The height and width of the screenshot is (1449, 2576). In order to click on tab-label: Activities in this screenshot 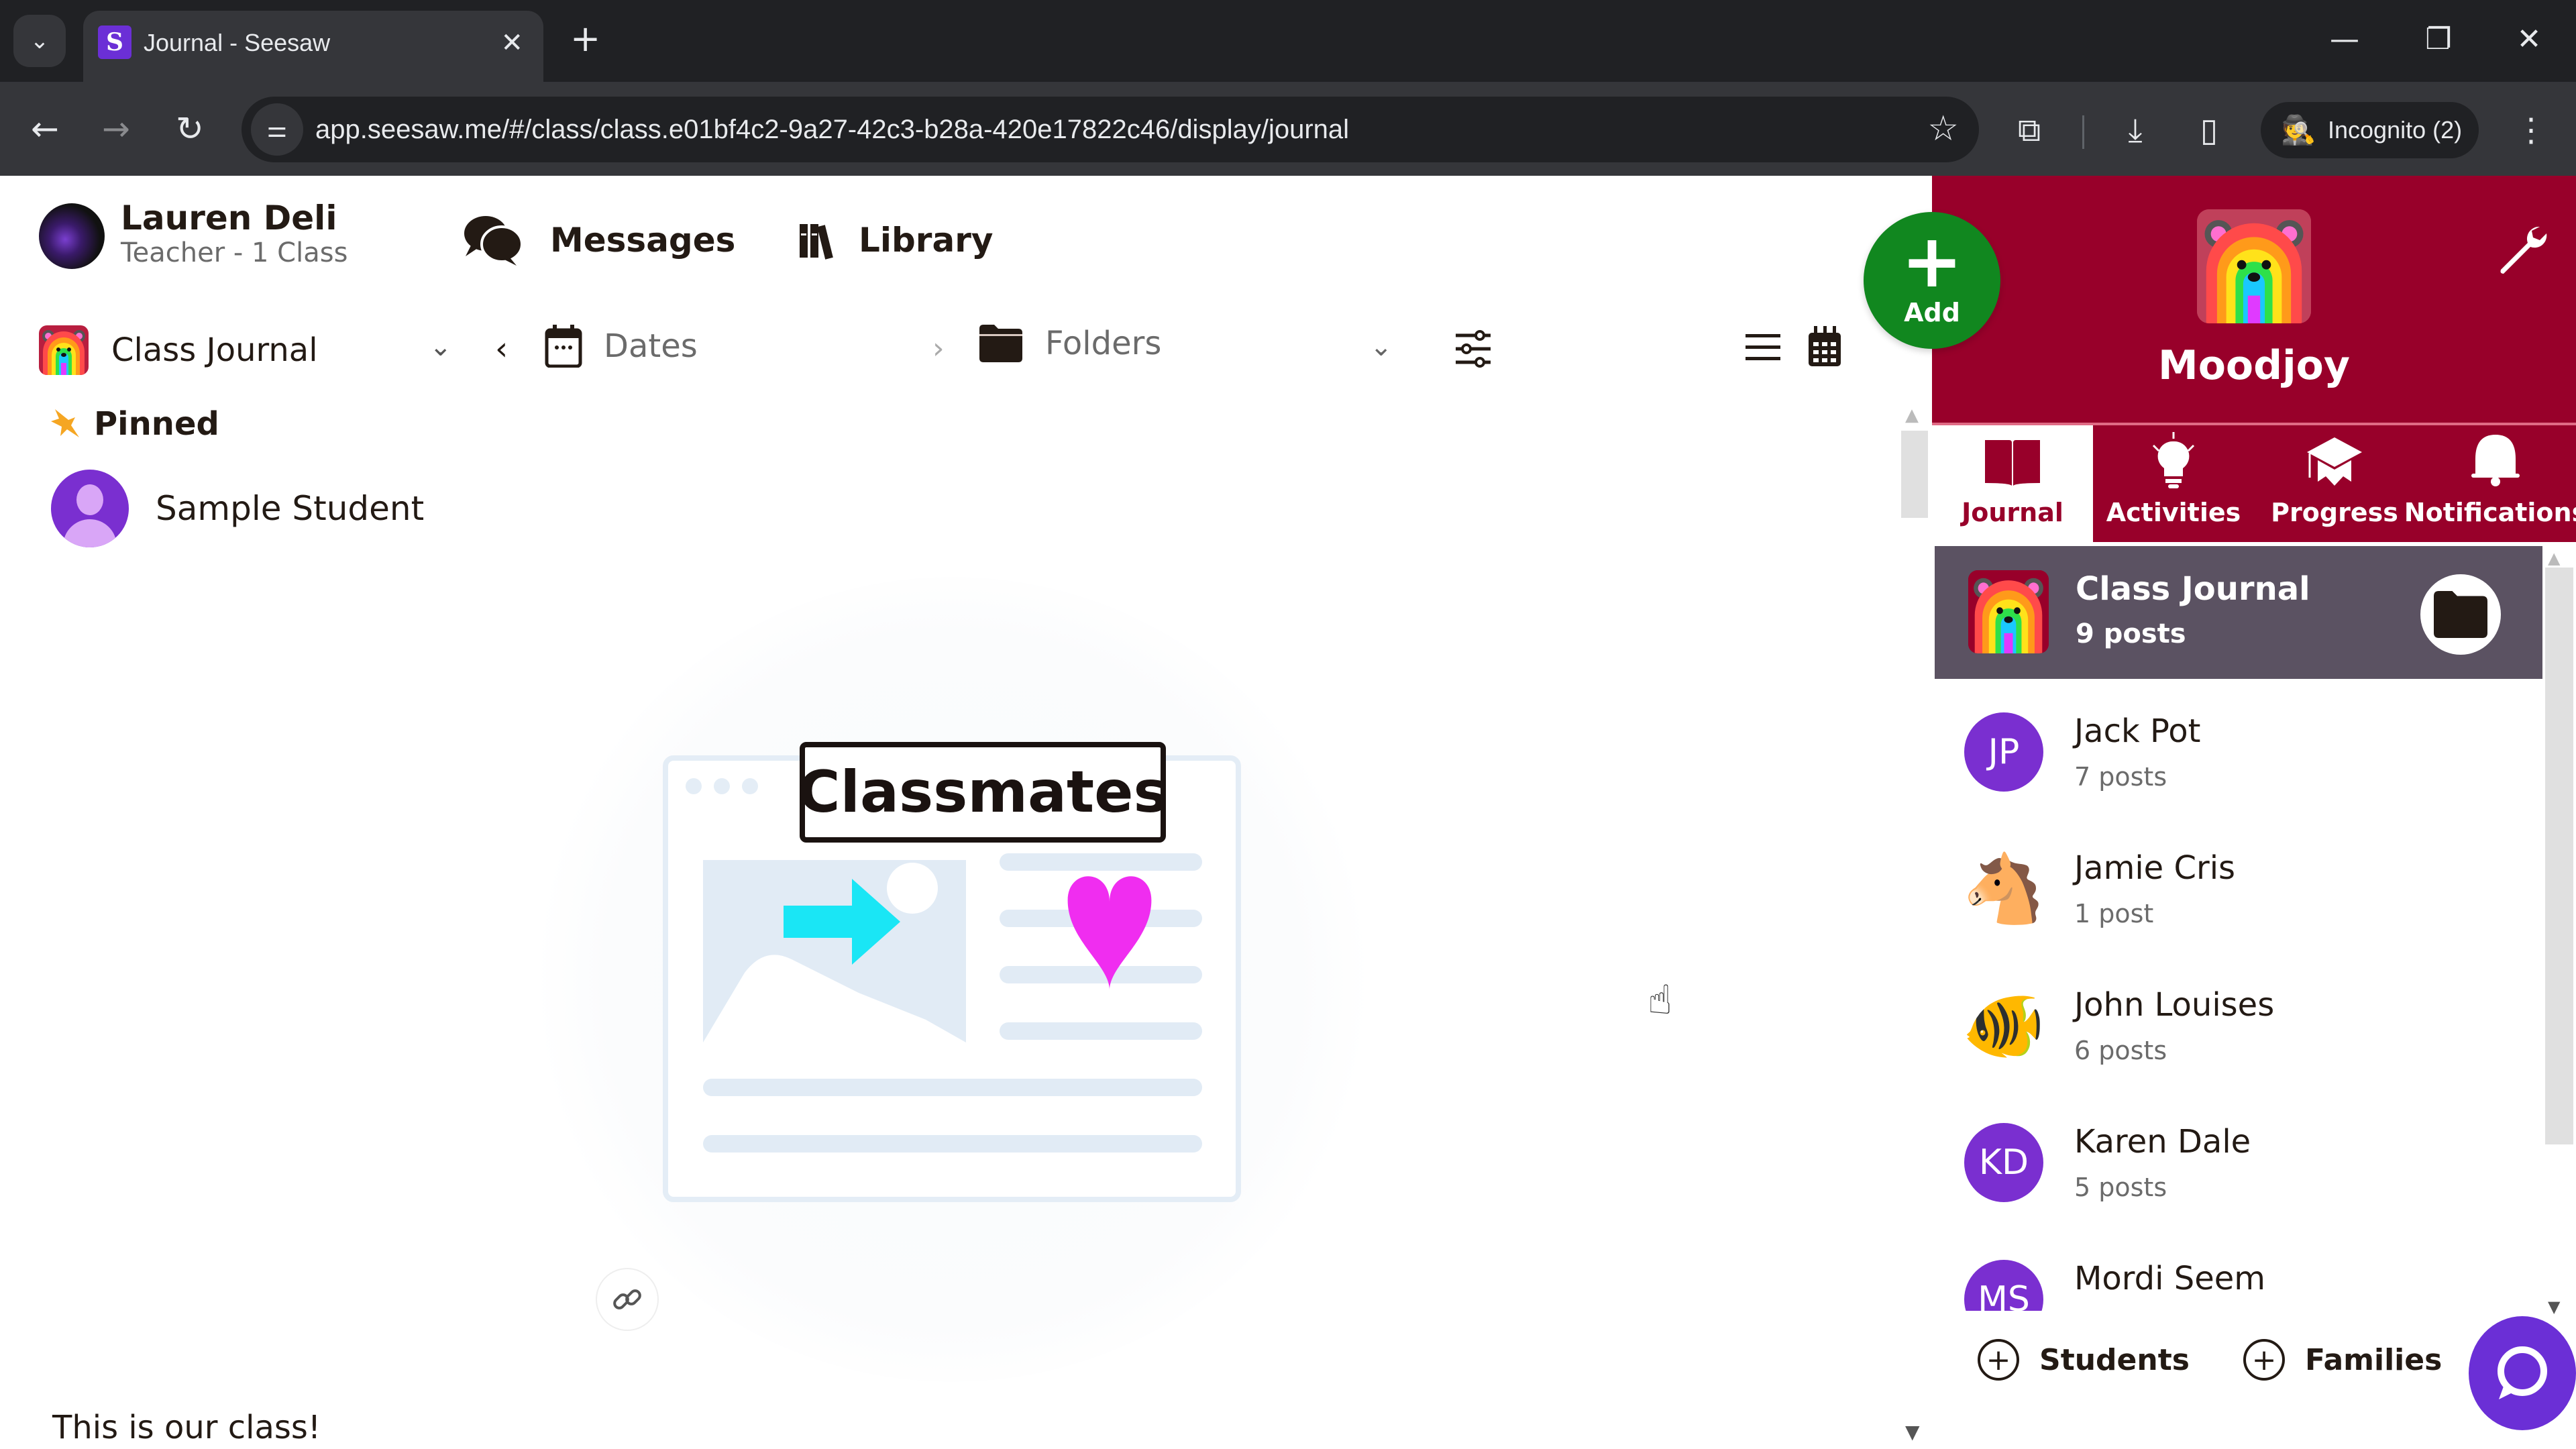, I will do `click(2173, 512)`.